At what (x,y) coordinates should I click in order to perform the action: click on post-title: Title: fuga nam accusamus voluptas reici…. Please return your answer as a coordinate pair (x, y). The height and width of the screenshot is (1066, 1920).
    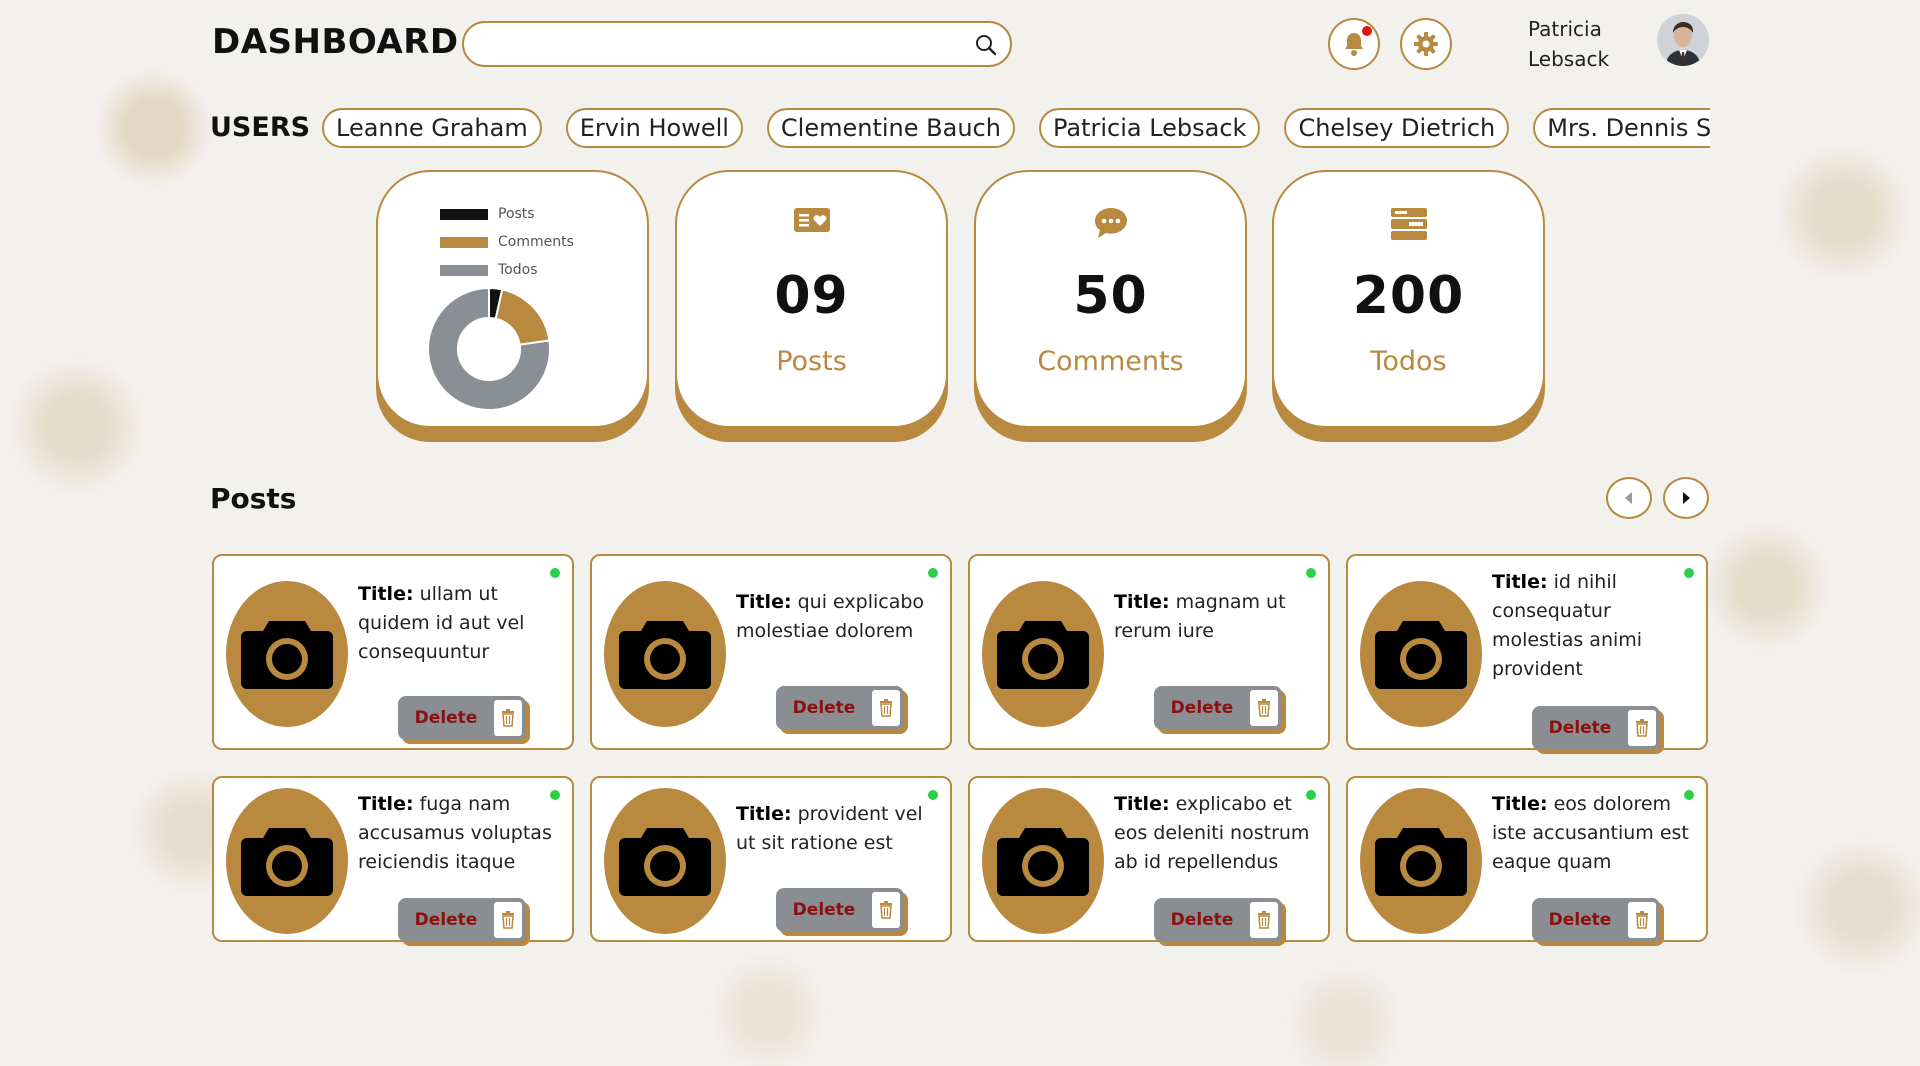
    Looking at the image, I should click on (463, 833).